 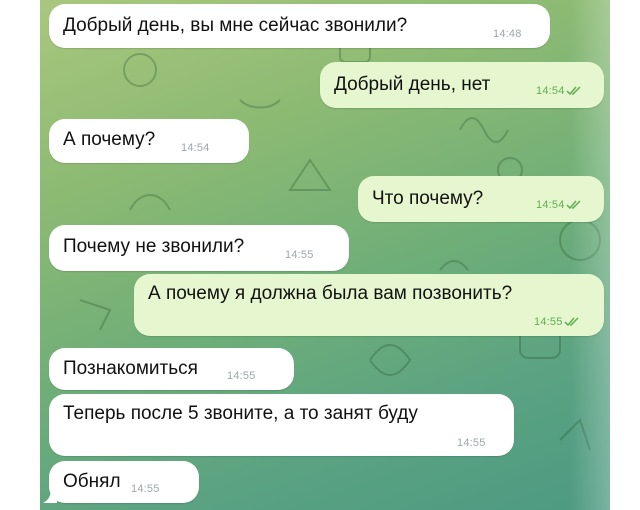 I want to click on message-bubble-incoming: Почему не звонили? 14:55, so click(x=199, y=248).